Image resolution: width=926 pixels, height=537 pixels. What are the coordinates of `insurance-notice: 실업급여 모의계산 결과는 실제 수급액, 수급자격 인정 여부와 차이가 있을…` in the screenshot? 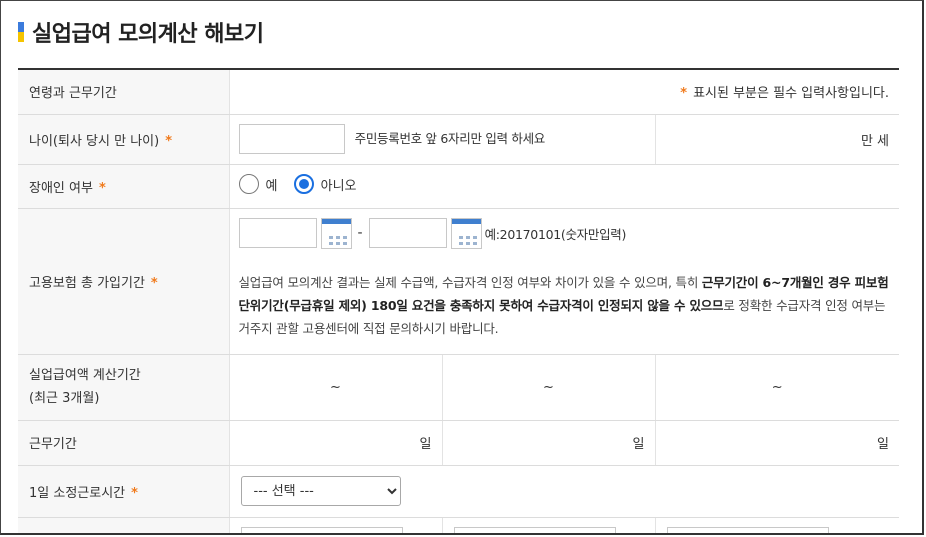 It's located at (566, 305).